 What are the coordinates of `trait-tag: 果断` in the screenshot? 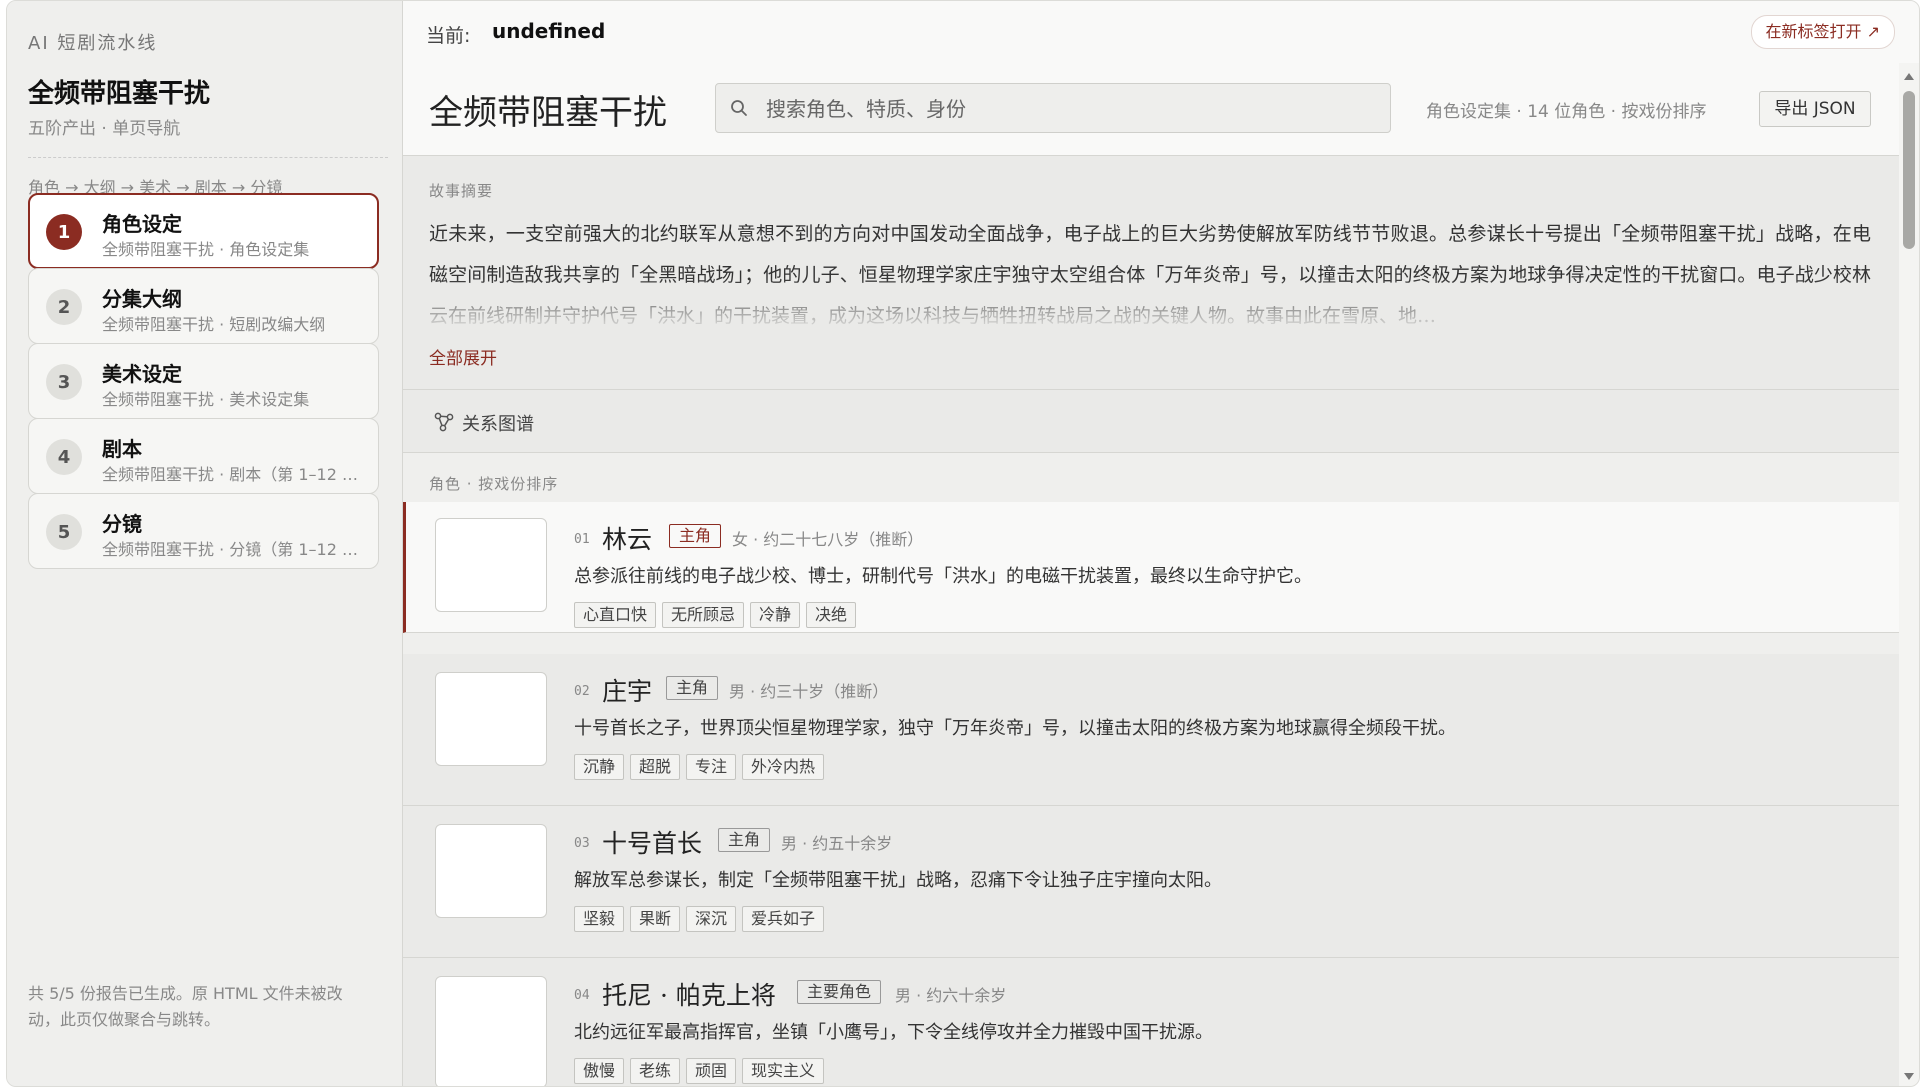 It's located at (655, 919).